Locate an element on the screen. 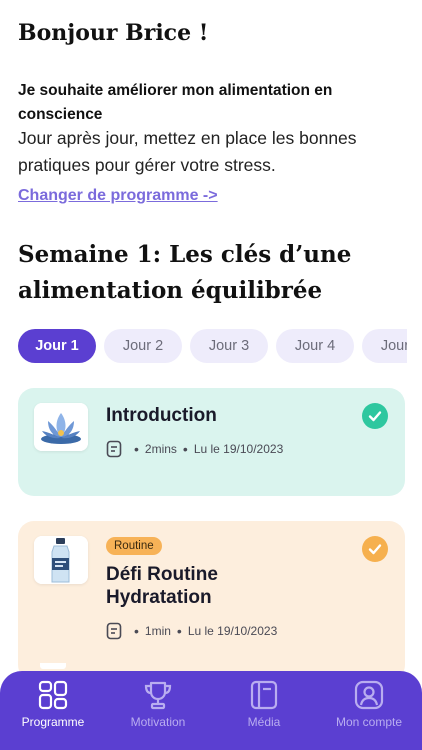  greeting-title: Bonjour Brice ! is located at coordinates (113, 33).